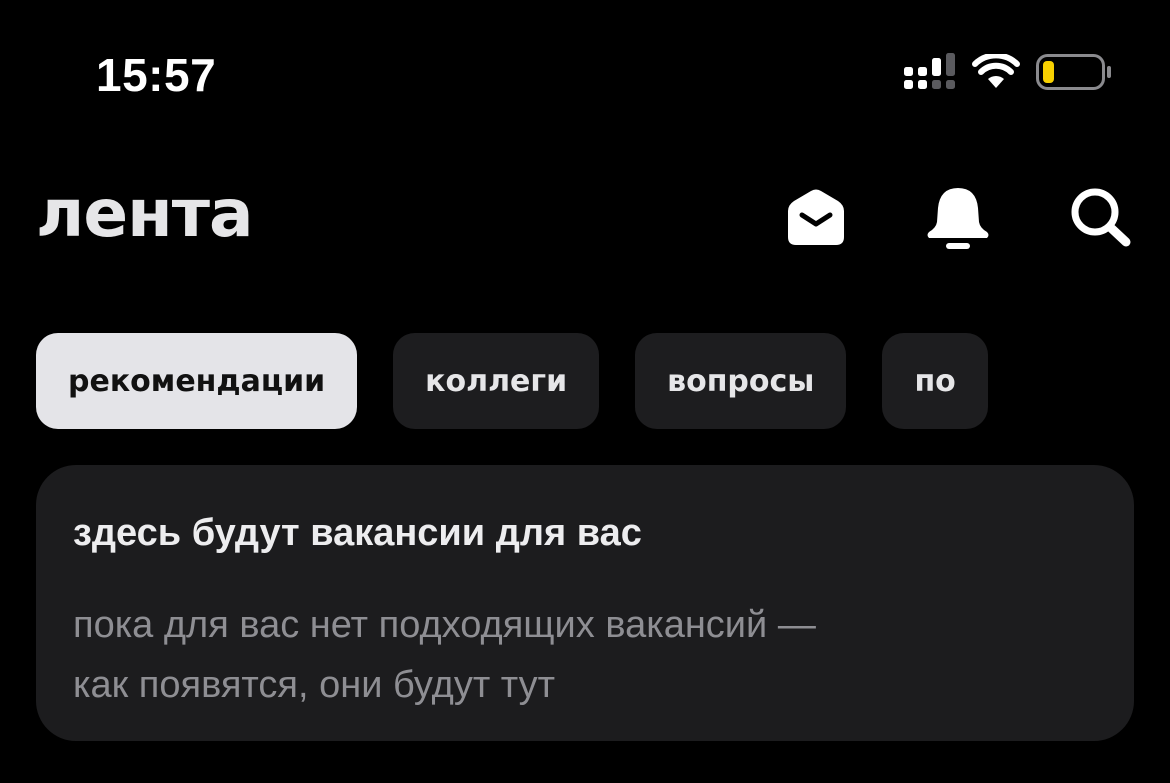 This screenshot has height=783, width=1170. What do you see at coordinates (314, 685) in the screenshot?
I see `card-description-line-2: как появятся, они будут тут` at bounding box center [314, 685].